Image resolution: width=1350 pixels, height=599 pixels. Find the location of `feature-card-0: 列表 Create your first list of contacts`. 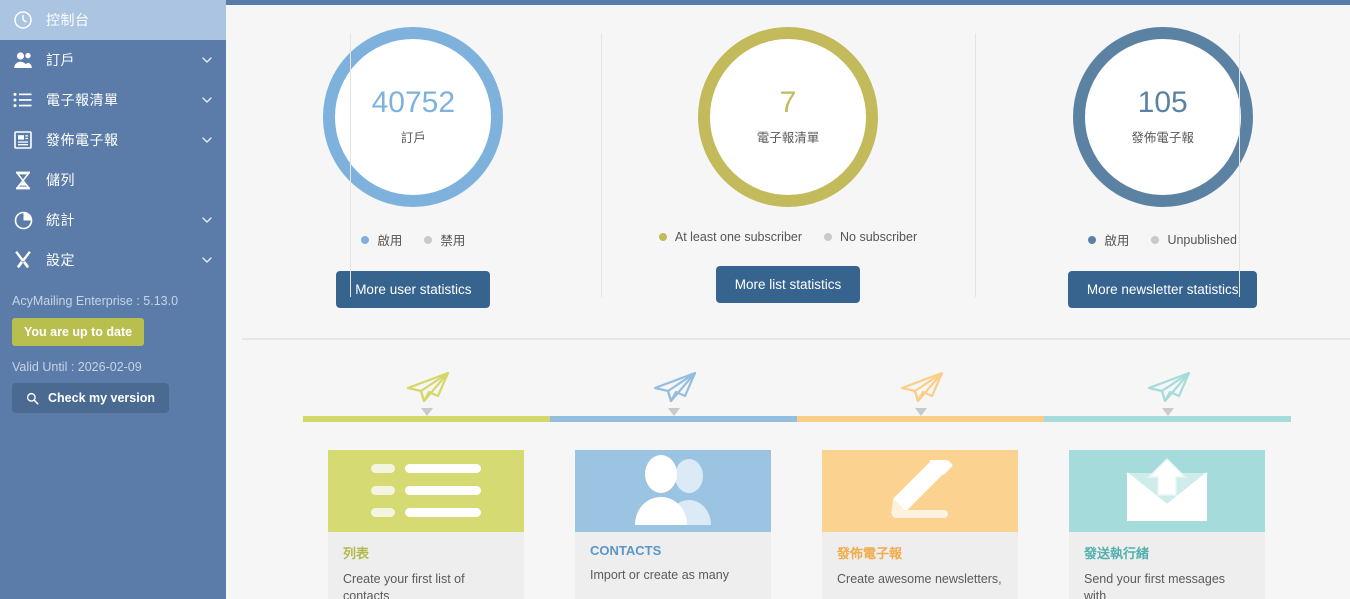

feature-card-0: 列表 Create your first list of contacts is located at coordinates (426, 524).